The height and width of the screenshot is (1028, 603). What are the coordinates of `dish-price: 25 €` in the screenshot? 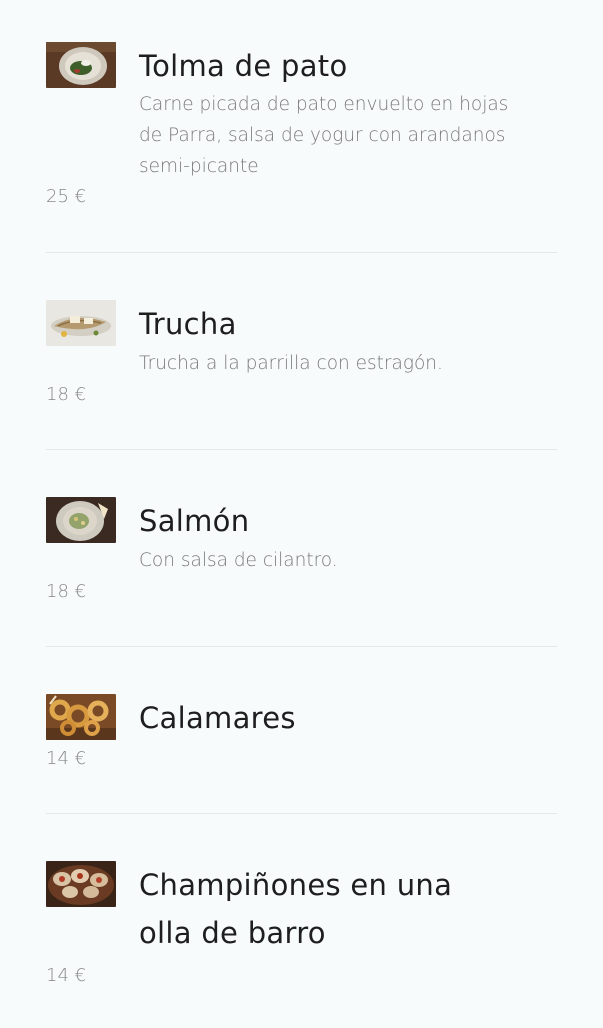 It's located at (66, 196).